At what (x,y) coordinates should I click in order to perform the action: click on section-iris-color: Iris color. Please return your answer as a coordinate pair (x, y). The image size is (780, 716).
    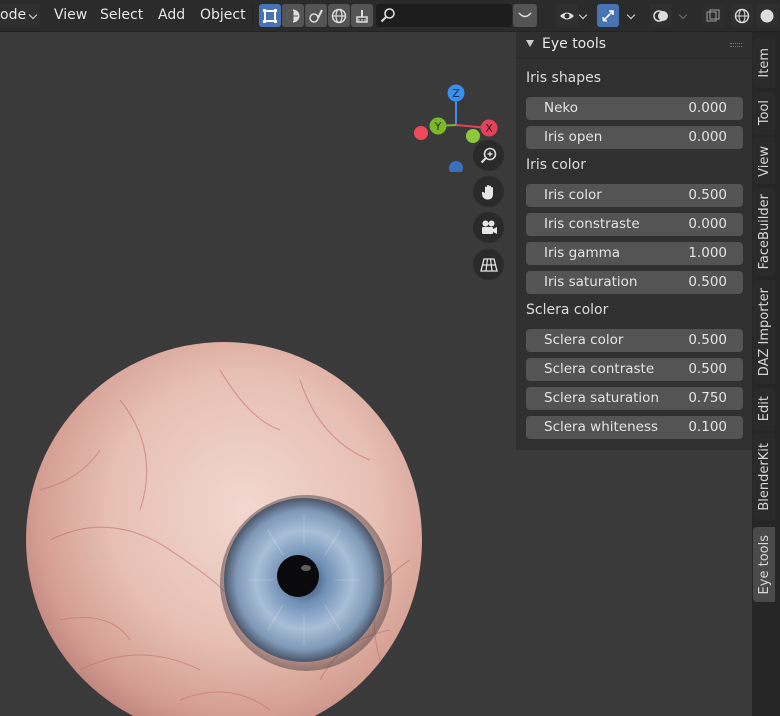
    Looking at the image, I should click on (556, 165).